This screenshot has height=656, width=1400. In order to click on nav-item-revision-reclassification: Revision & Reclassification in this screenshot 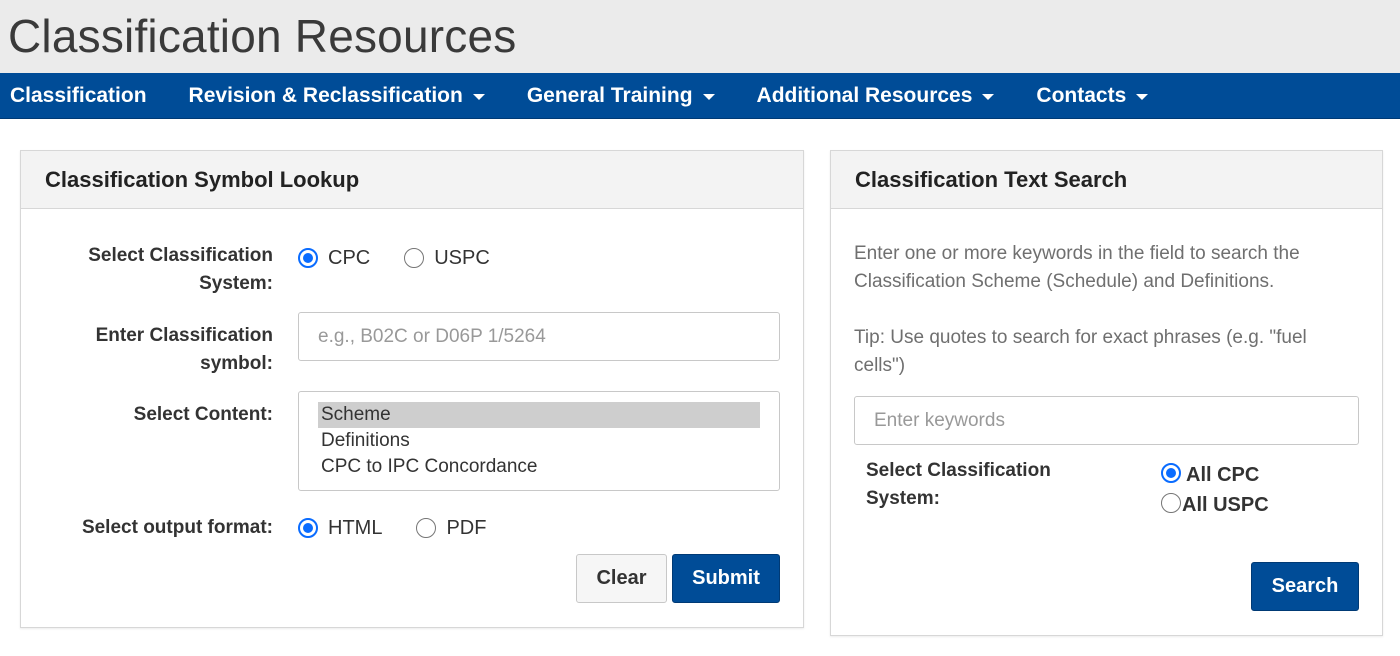, I will do `click(337, 96)`.